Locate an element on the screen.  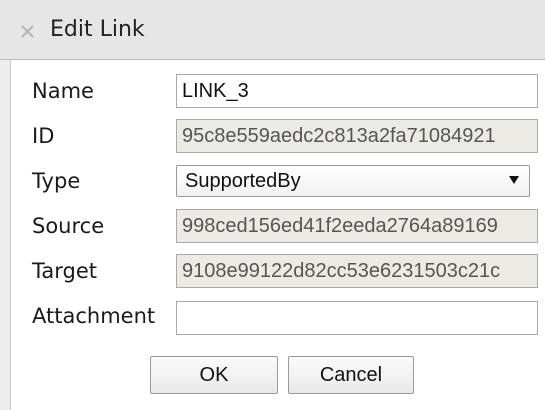
ok-button: OK is located at coordinates (214, 375).